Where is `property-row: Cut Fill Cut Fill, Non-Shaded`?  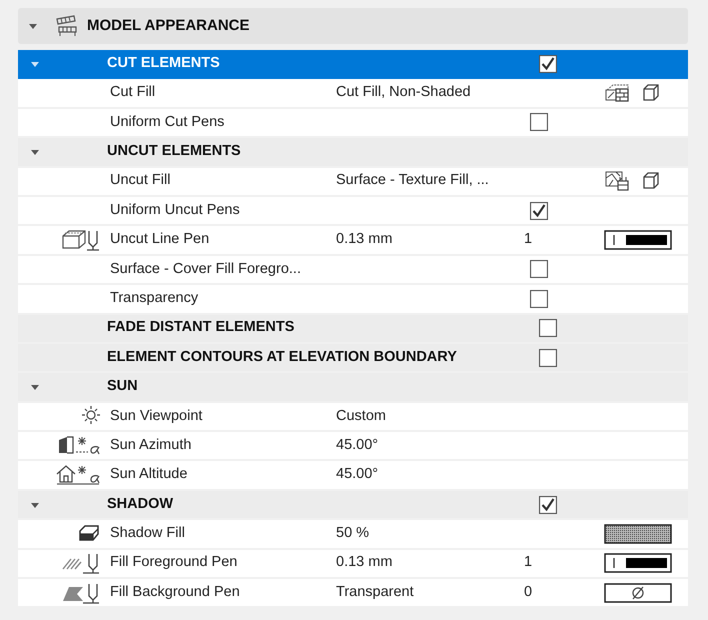 property-row: Cut Fill Cut Fill, Non-Shaded is located at coordinates (353, 94).